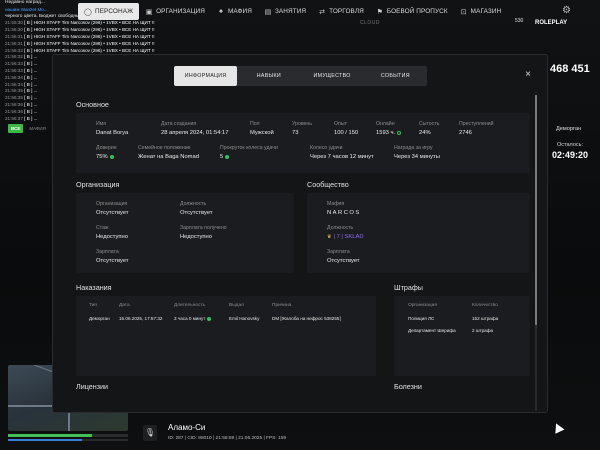 This screenshot has width=600, height=450. I want to click on modal-tabs: ИНФОРМАЦИЯ НАВЫКИ ИМУЩЕСТВО СОБЫТИЯ, so click(300, 76).